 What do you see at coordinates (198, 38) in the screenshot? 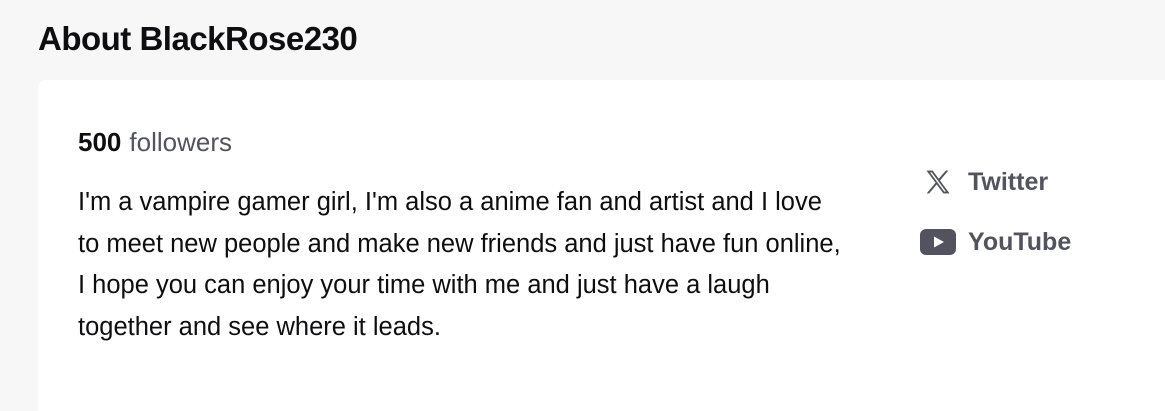
I see `page-title: About BlackRose230` at bounding box center [198, 38].